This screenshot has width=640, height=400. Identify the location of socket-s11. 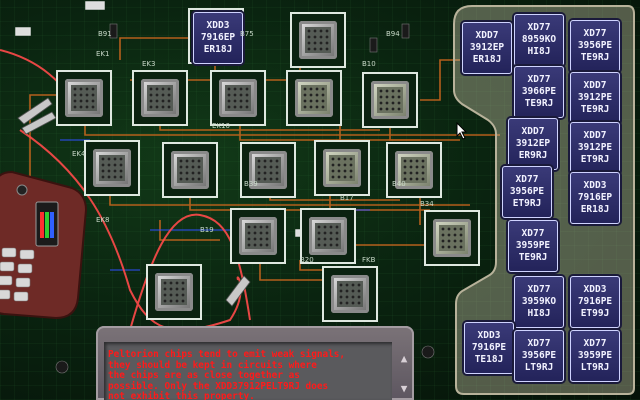
(414, 170).